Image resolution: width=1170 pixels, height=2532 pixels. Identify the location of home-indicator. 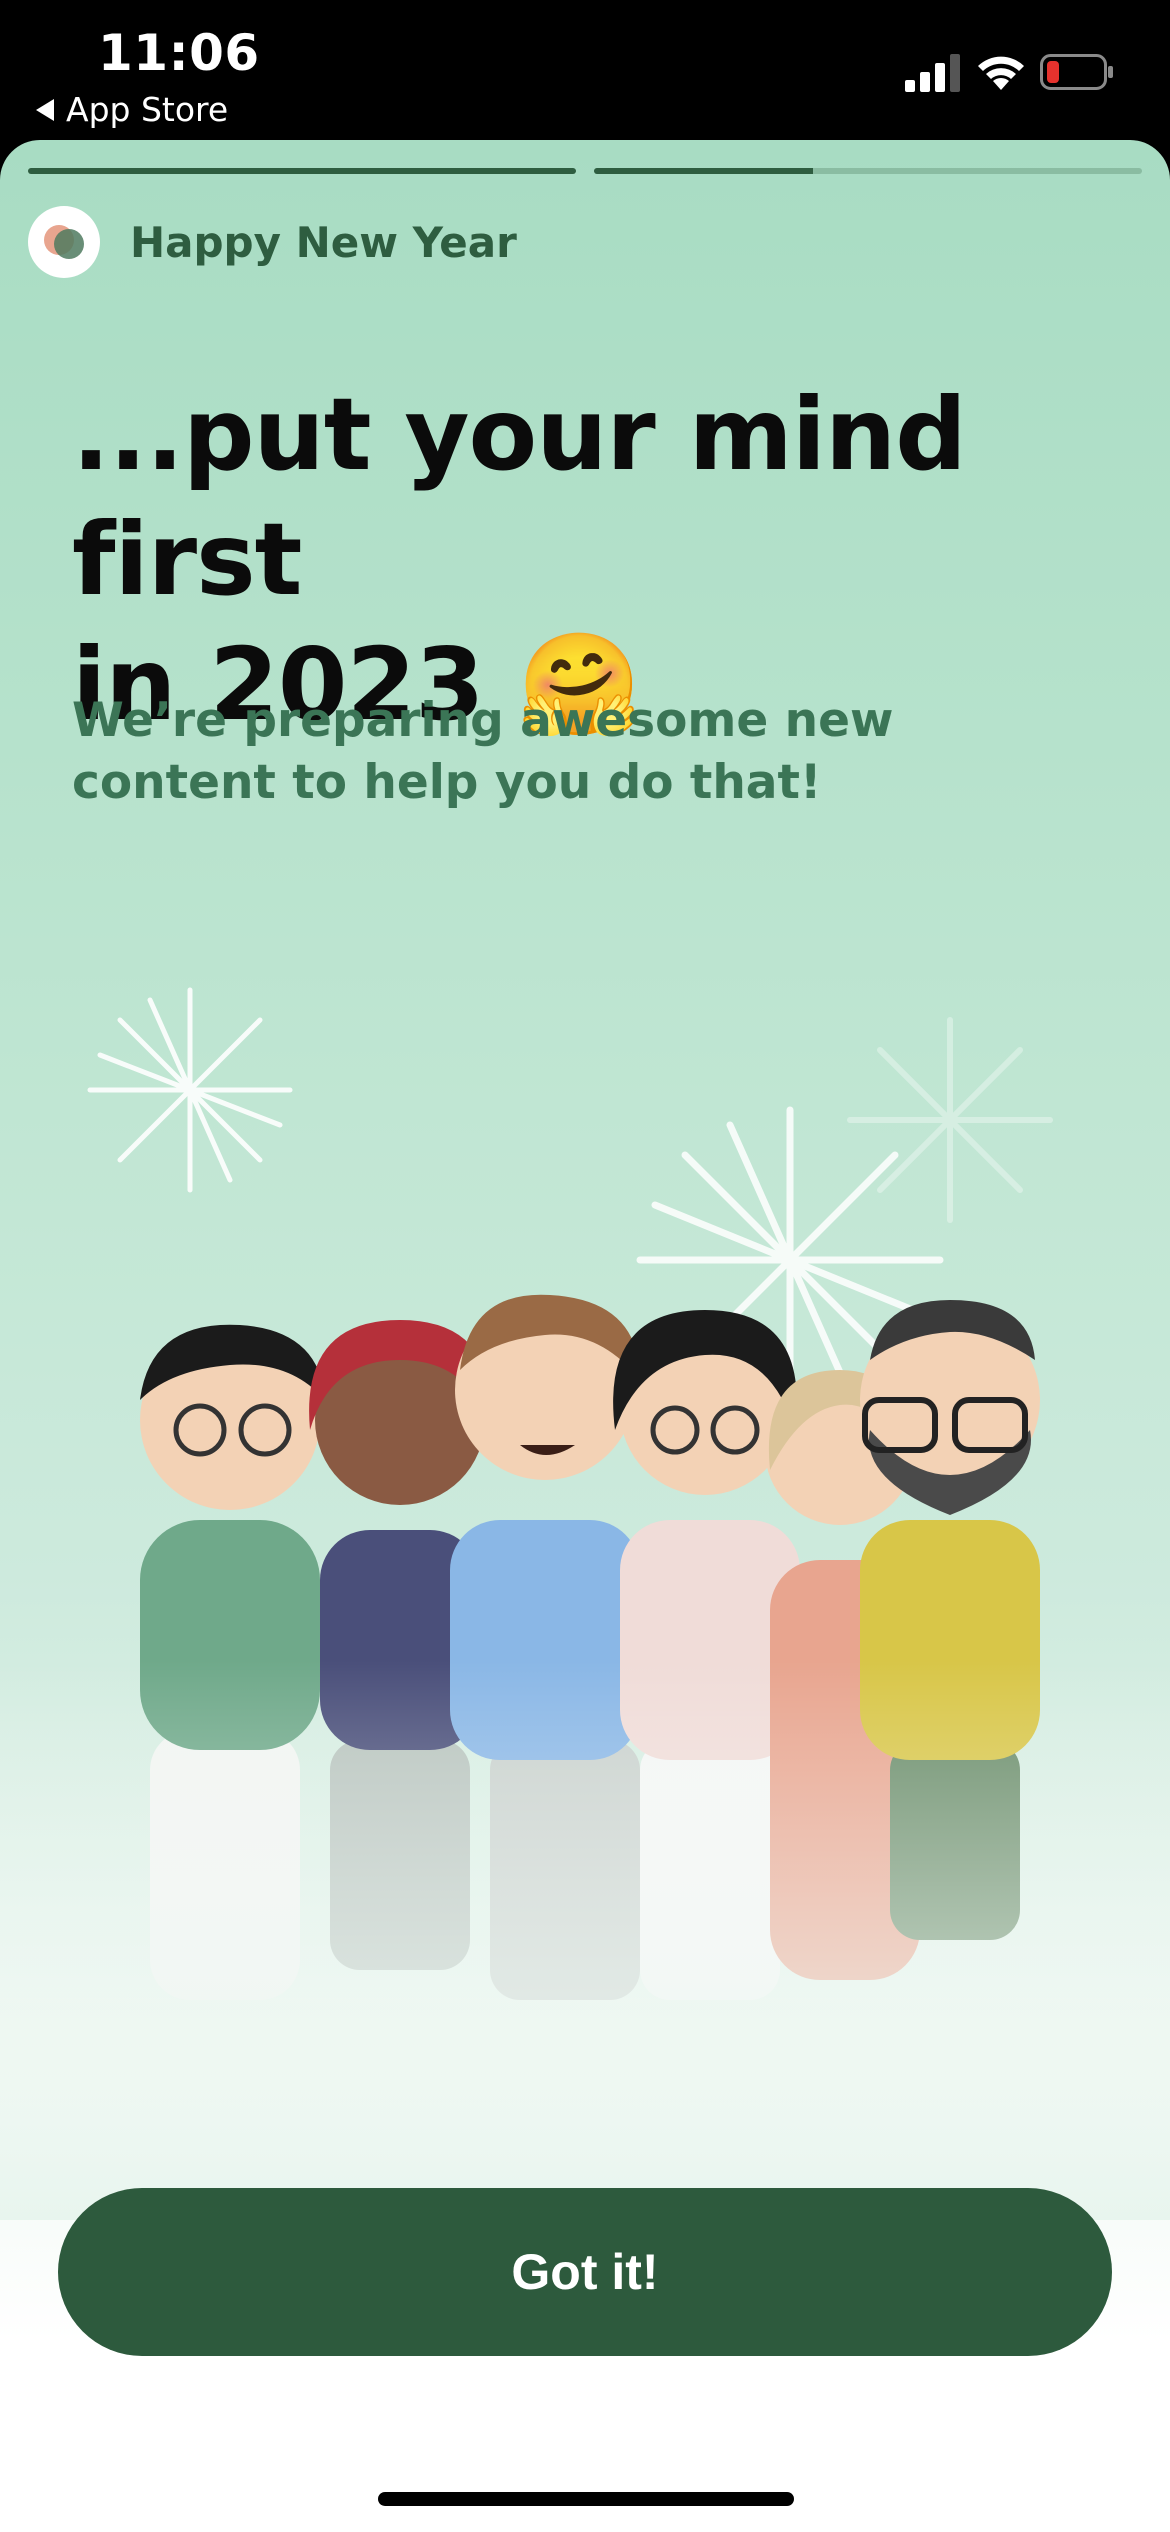
(586, 2499).